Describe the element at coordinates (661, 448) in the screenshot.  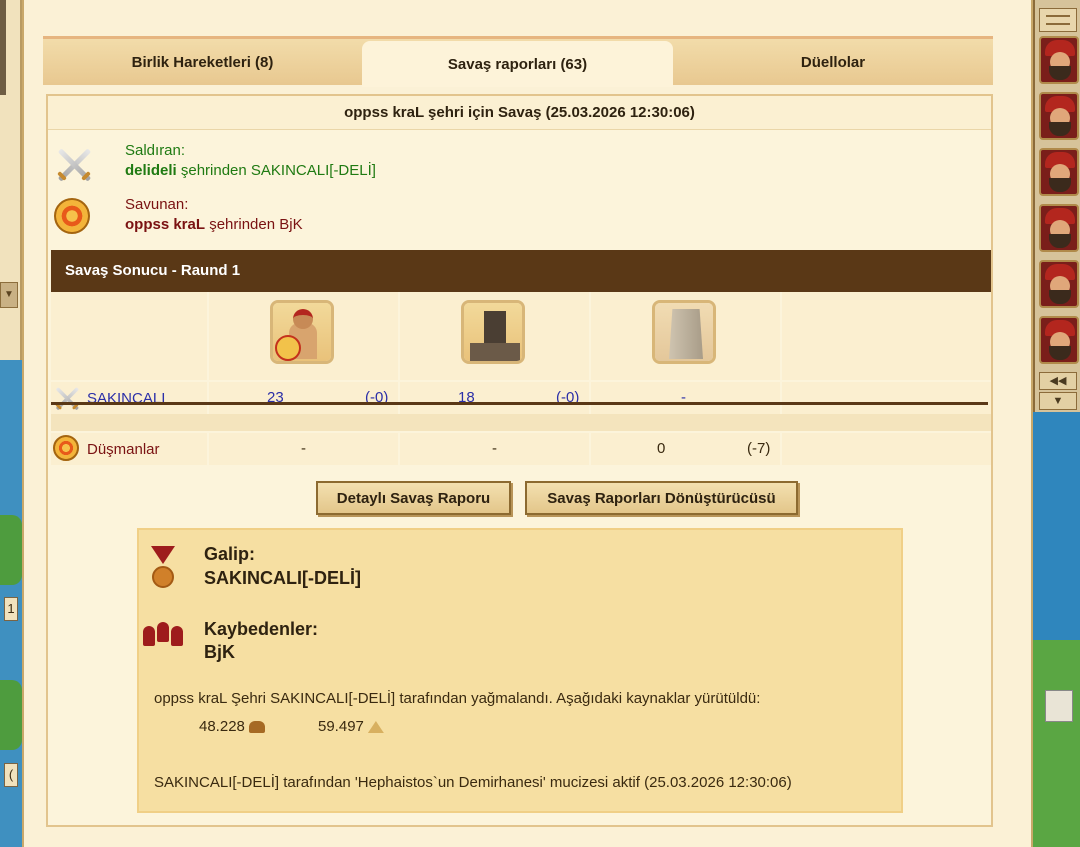
I see `unit-count: 0` at that location.